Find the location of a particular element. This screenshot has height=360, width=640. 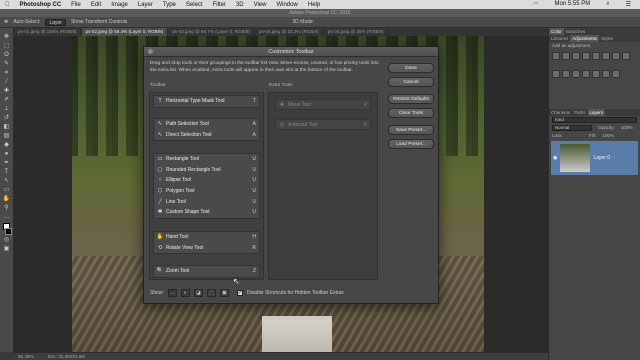

extra-tool-item: ⊡ Artboard Tool V is located at coordinates (323, 124).